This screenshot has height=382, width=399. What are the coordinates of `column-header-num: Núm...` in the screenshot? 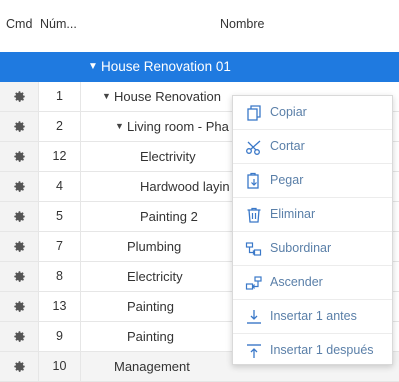 It's located at (58, 24).